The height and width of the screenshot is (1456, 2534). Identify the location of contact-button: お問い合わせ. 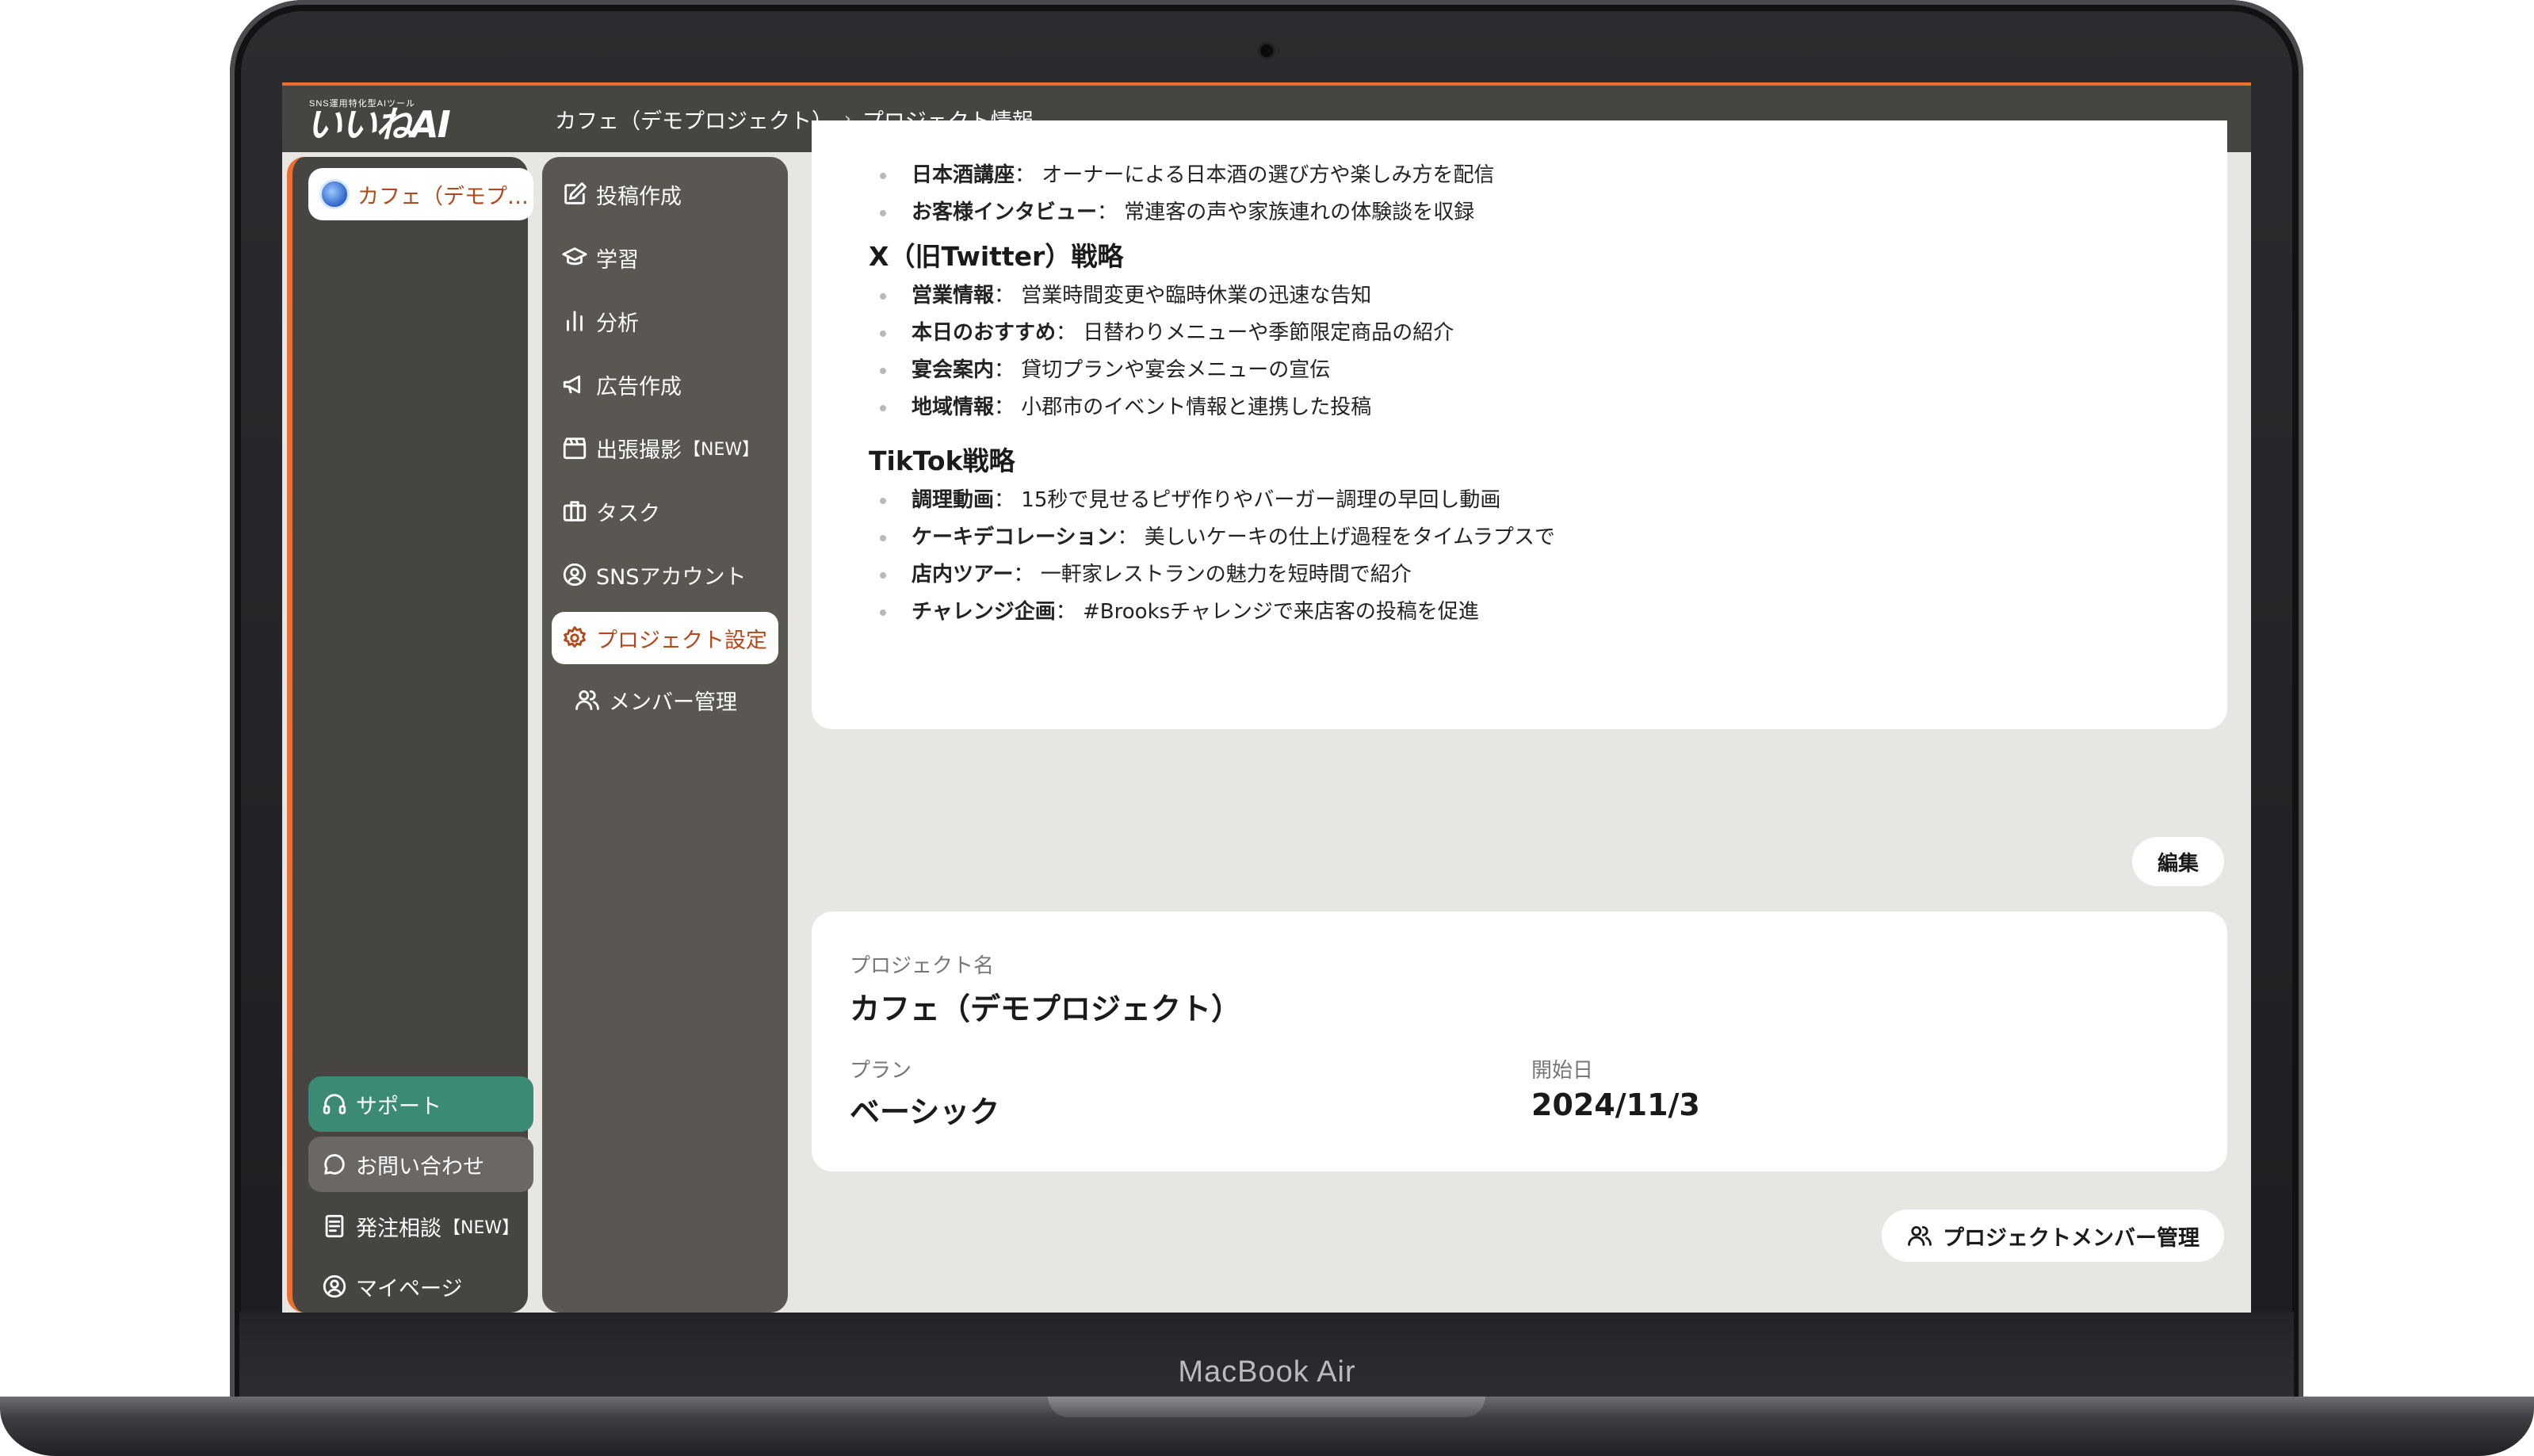
(420, 1164).